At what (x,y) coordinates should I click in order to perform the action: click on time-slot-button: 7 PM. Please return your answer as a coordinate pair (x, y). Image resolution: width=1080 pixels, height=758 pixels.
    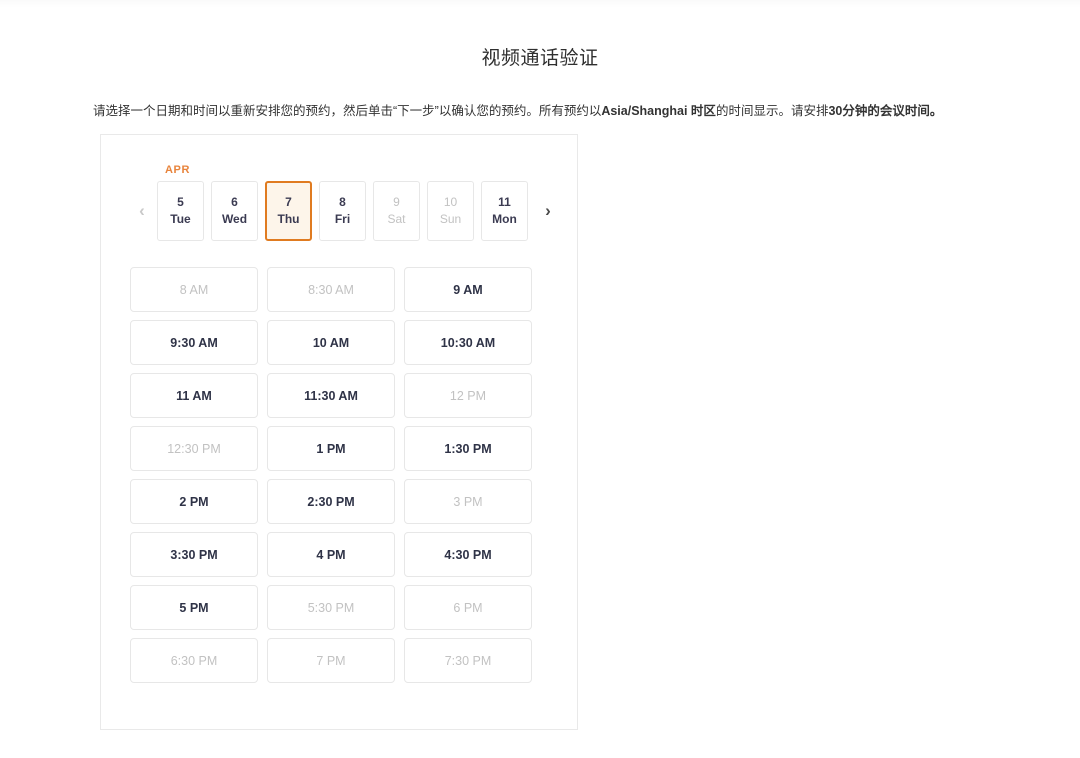
    Looking at the image, I should click on (331, 660).